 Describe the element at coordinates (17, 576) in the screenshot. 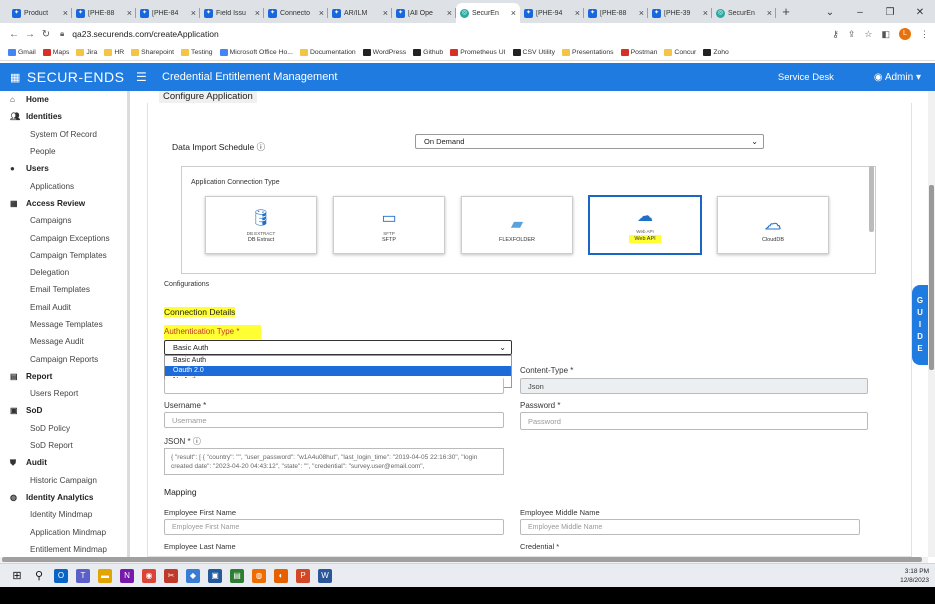

I see `windows-icon: ⊞` at that location.